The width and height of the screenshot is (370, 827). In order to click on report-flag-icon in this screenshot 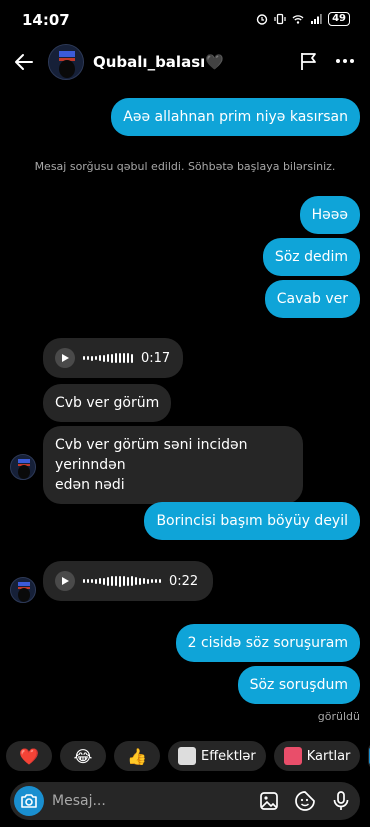, I will do `click(309, 61)`.